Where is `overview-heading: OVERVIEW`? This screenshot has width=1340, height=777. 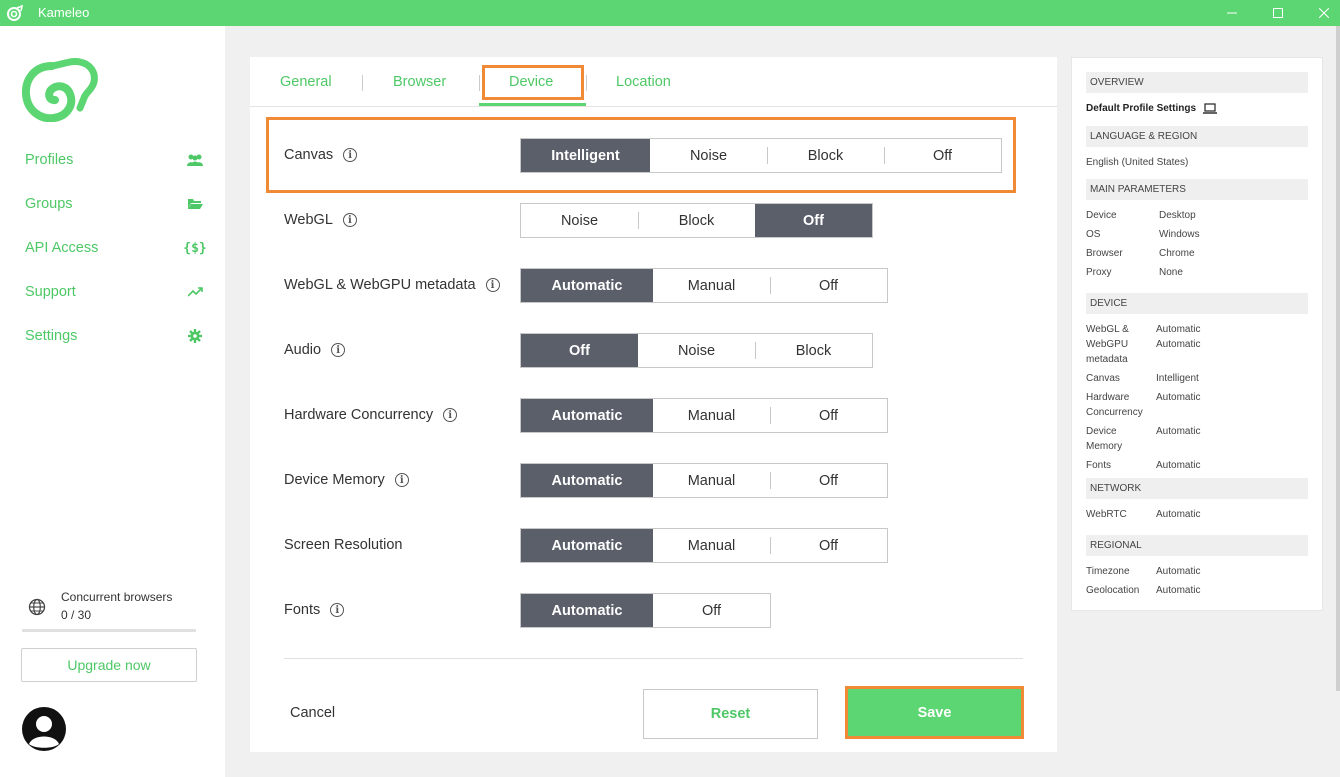 overview-heading: OVERVIEW is located at coordinates (1197, 82).